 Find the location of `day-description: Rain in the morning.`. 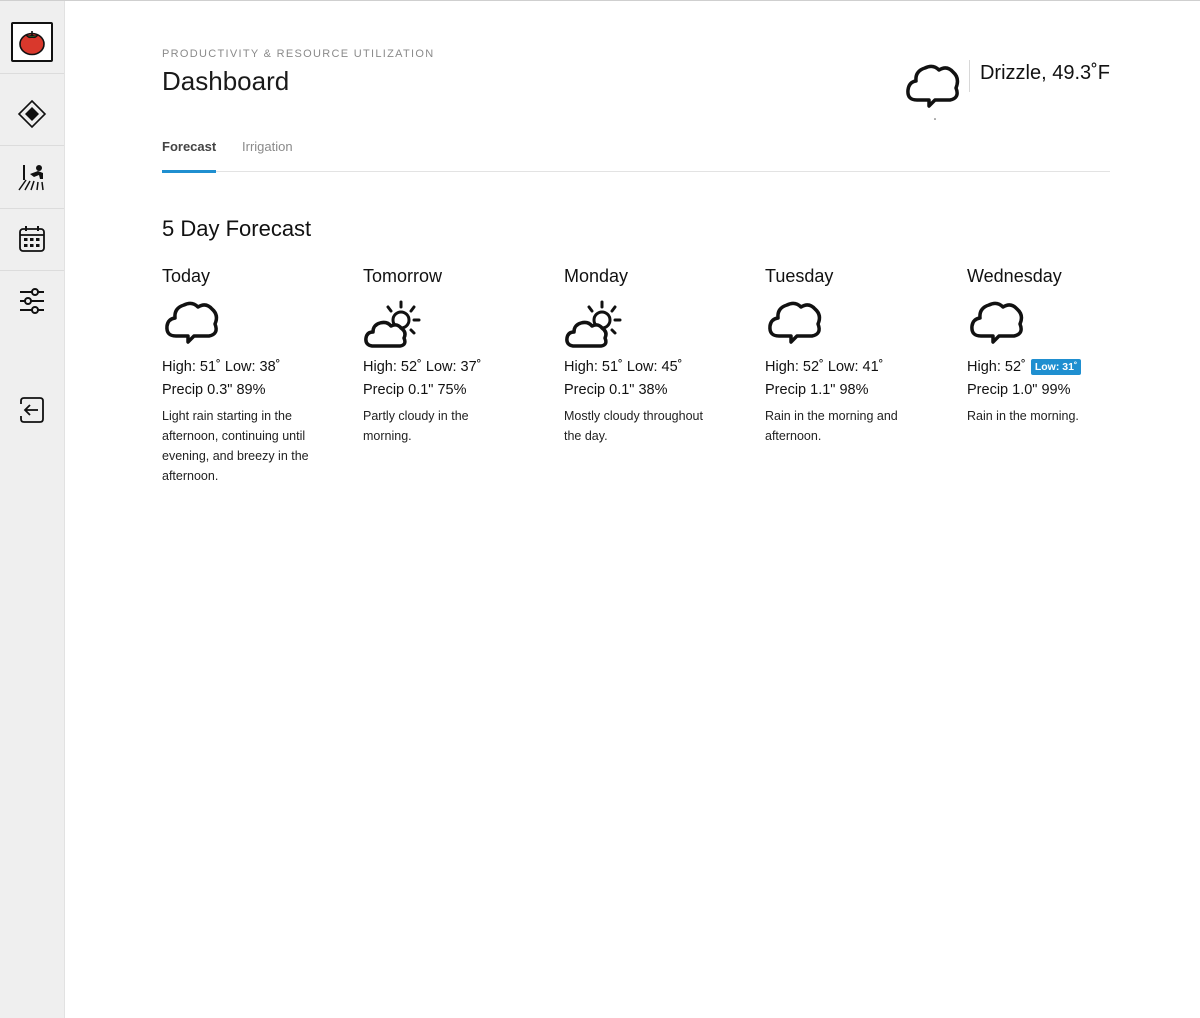

day-description: Rain in the morning. is located at coordinates (1023, 416).